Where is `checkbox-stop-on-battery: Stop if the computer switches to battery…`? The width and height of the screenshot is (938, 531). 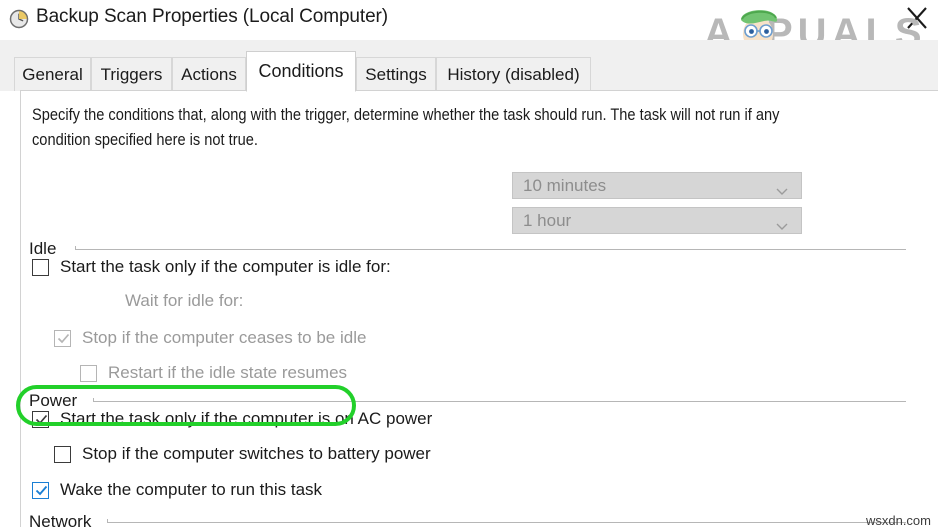 checkbox-stop-on-battery: Stop if the computer switches to battery… is located at coordinates (242, 454).